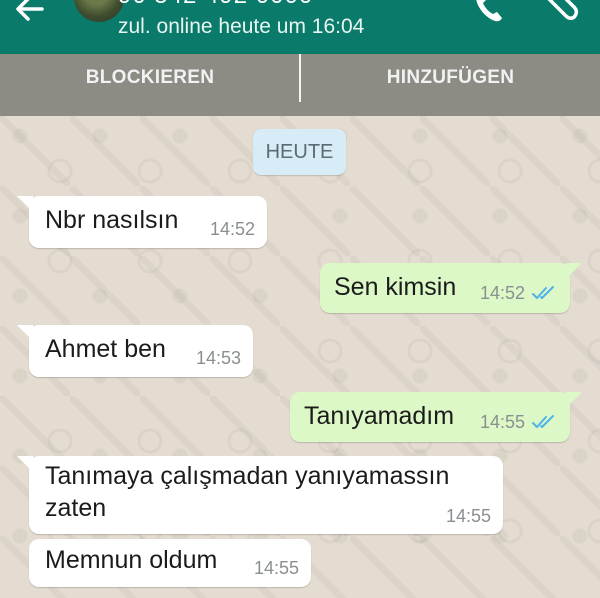 The height and width of the screenshot is (598, 600). Describe the element at coordinates (379, 416) in the screenshot. I see `message-text: Tanıyamadım` at that location.